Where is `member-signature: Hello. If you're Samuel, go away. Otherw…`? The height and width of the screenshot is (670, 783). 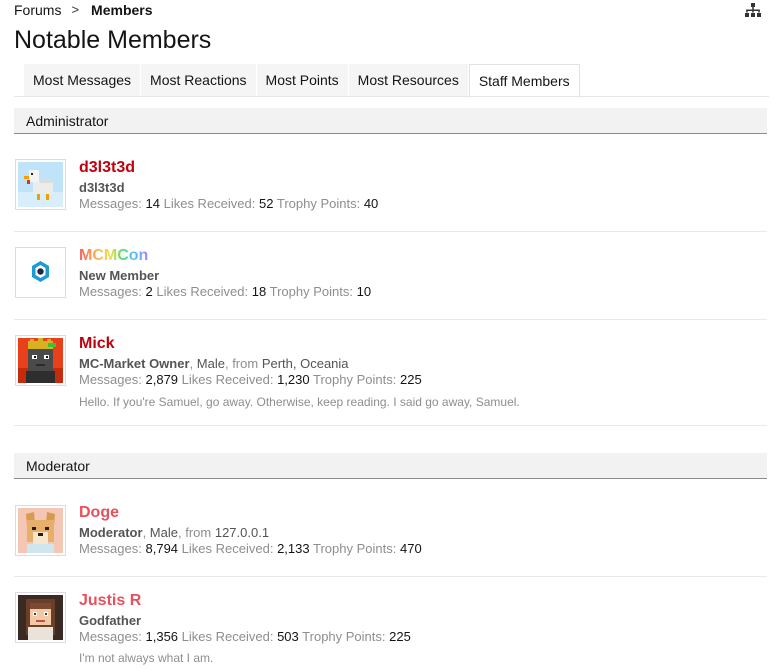 member-signature: Hello. If you're Samuel, go away. Otherw… is located at coordinates (299, 402).